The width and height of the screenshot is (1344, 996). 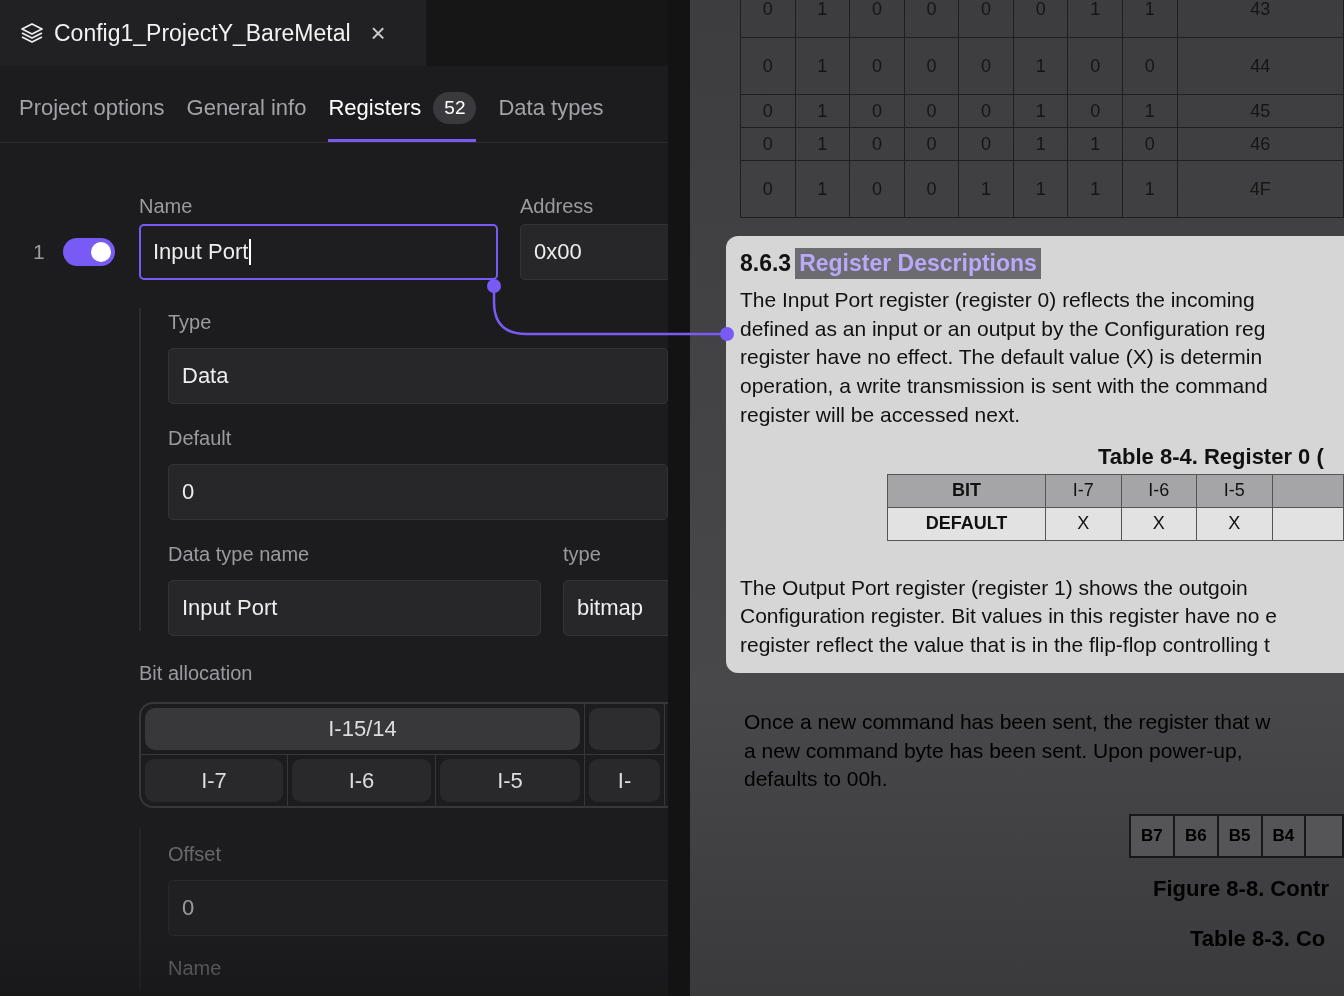 What do you see at coordinates (881, 414) in the screenshot?
I see `text-line: register will be accessed next.` at bounding box center [881, 414].